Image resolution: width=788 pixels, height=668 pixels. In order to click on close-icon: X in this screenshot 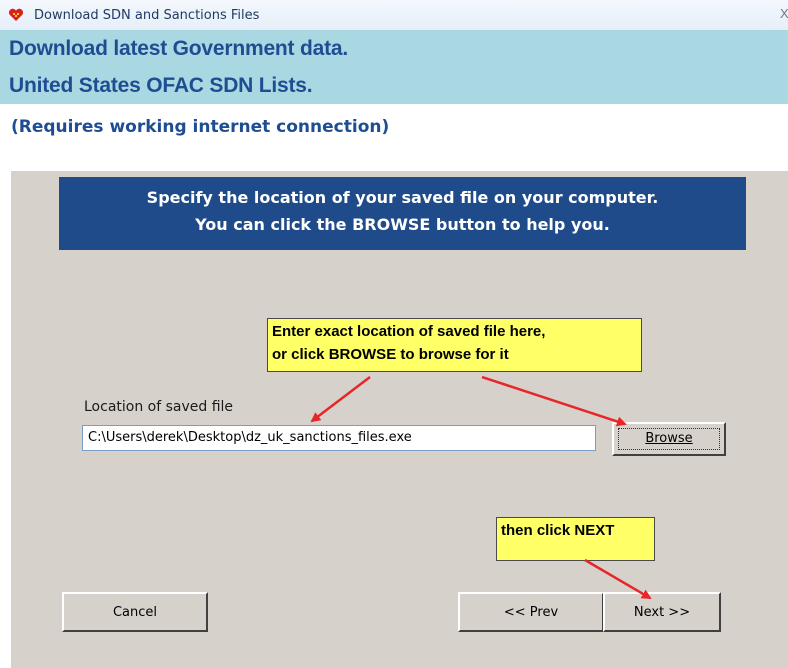, I will do `click(784, 13)`.